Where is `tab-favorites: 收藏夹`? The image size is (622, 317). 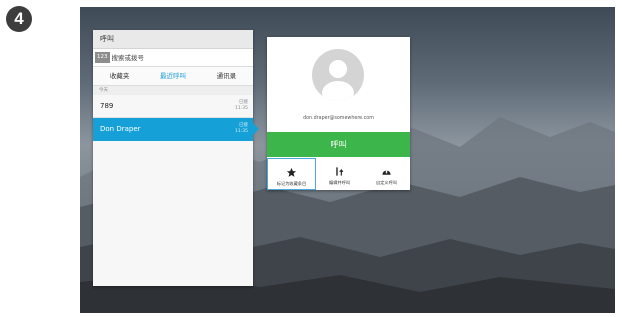
tab-favorites: 收藏夹 is located at coordinates (119, 76).